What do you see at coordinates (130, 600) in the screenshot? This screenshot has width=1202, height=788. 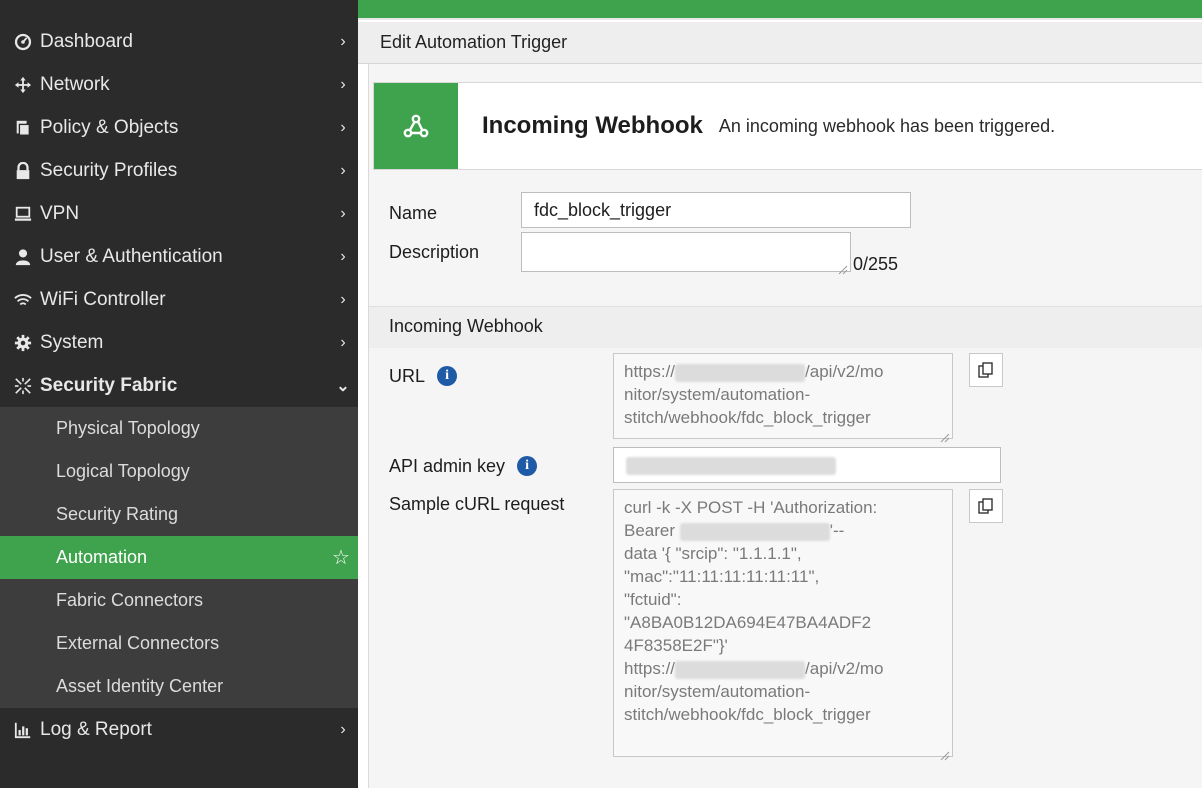 I see `sidebar-subitem-label: Fabric Connectors` at bounding box center [130, 600].